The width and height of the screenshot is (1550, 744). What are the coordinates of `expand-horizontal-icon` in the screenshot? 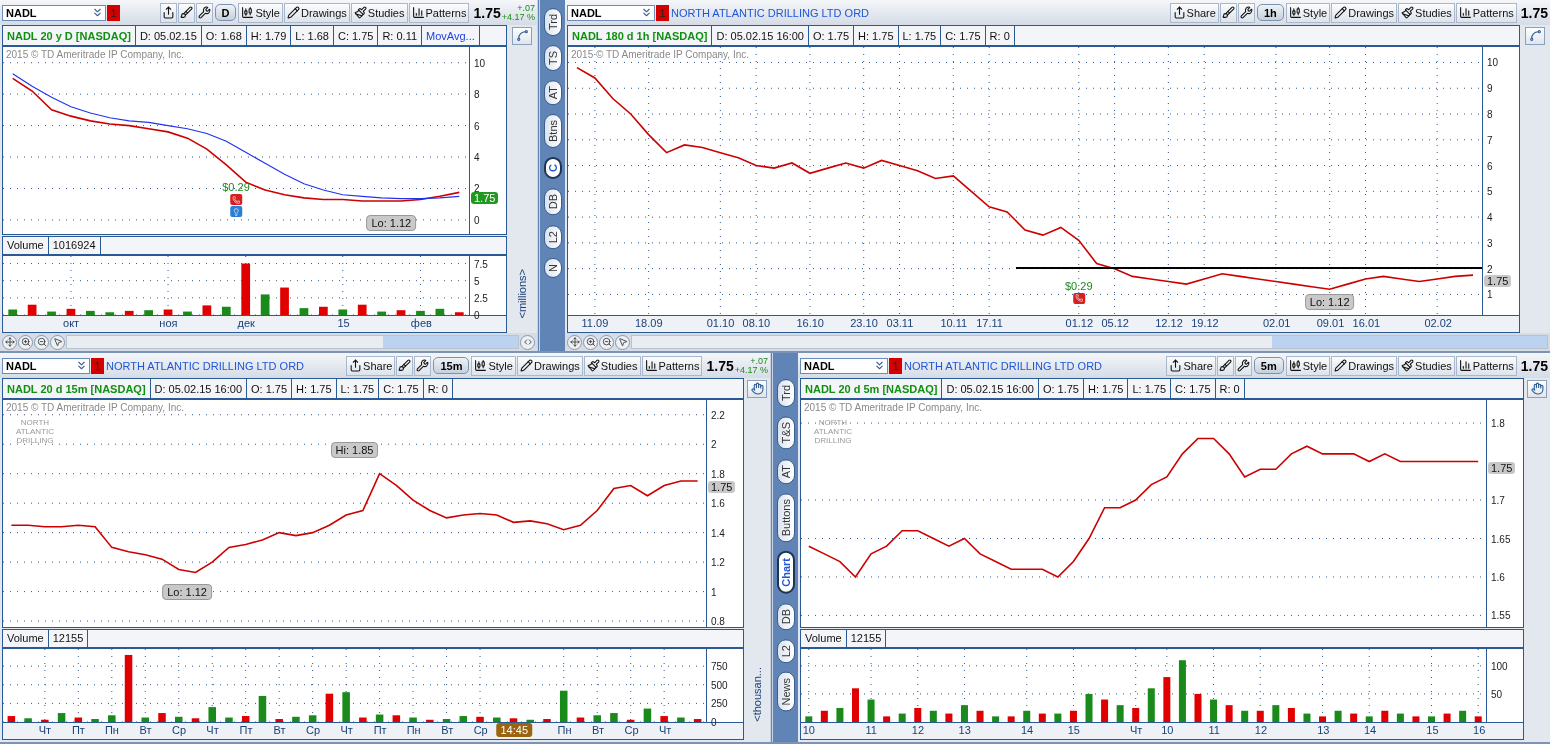 It's located at (527, 342).